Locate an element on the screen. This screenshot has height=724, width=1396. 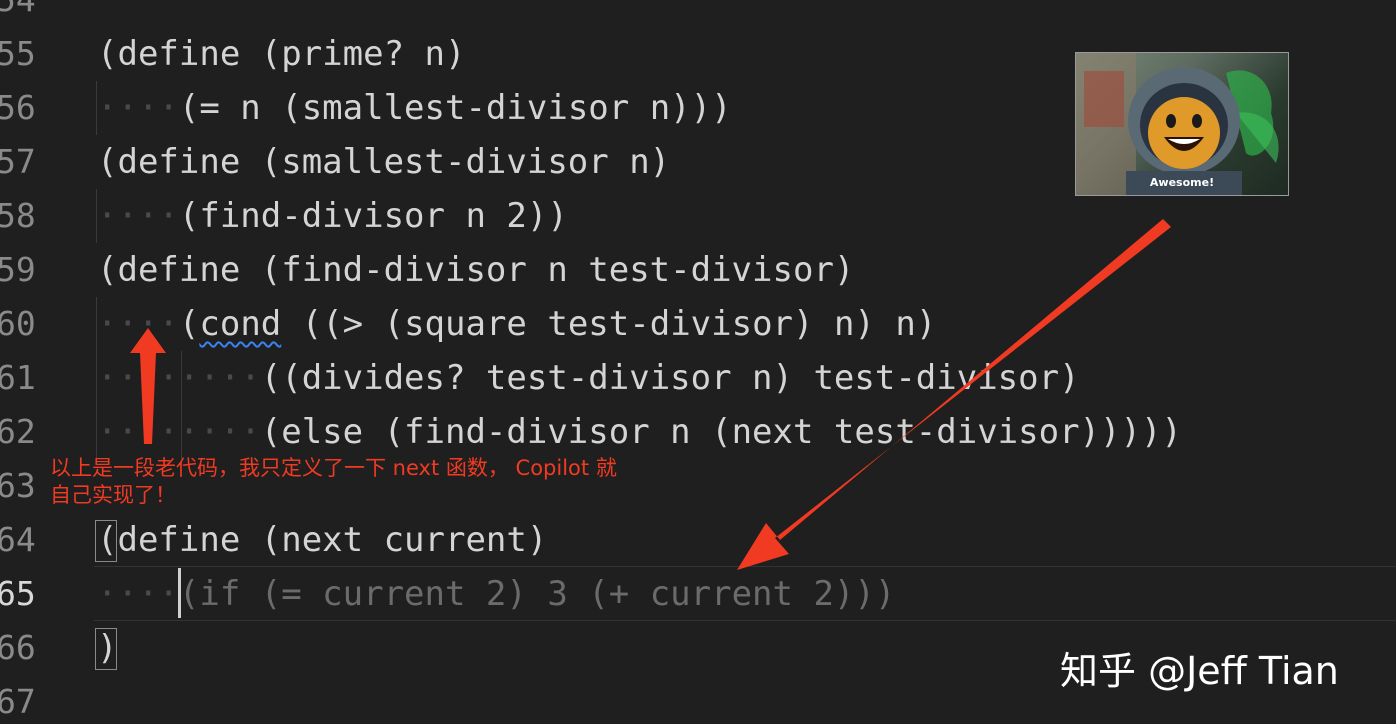
code-text: (define (prime? n) is located at coordinates (281, 54).